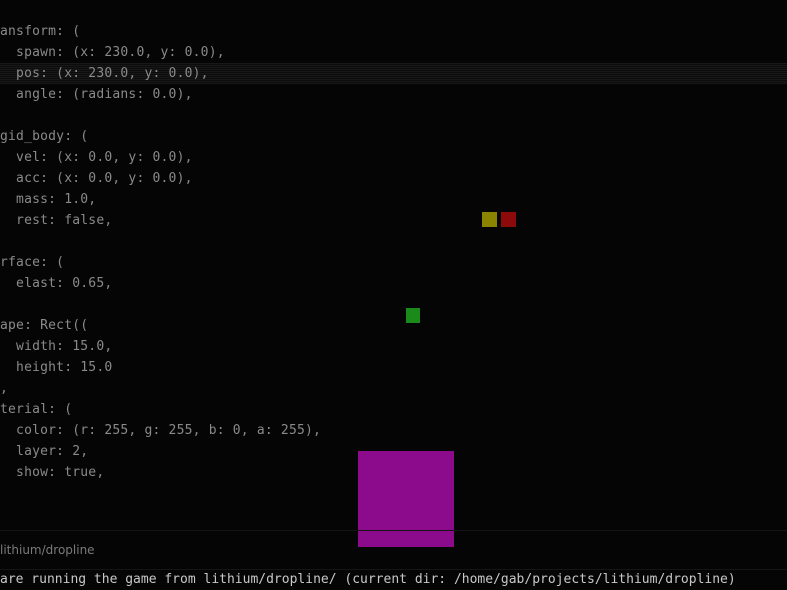  I want to click on code-line: ,, so click(4, 388).